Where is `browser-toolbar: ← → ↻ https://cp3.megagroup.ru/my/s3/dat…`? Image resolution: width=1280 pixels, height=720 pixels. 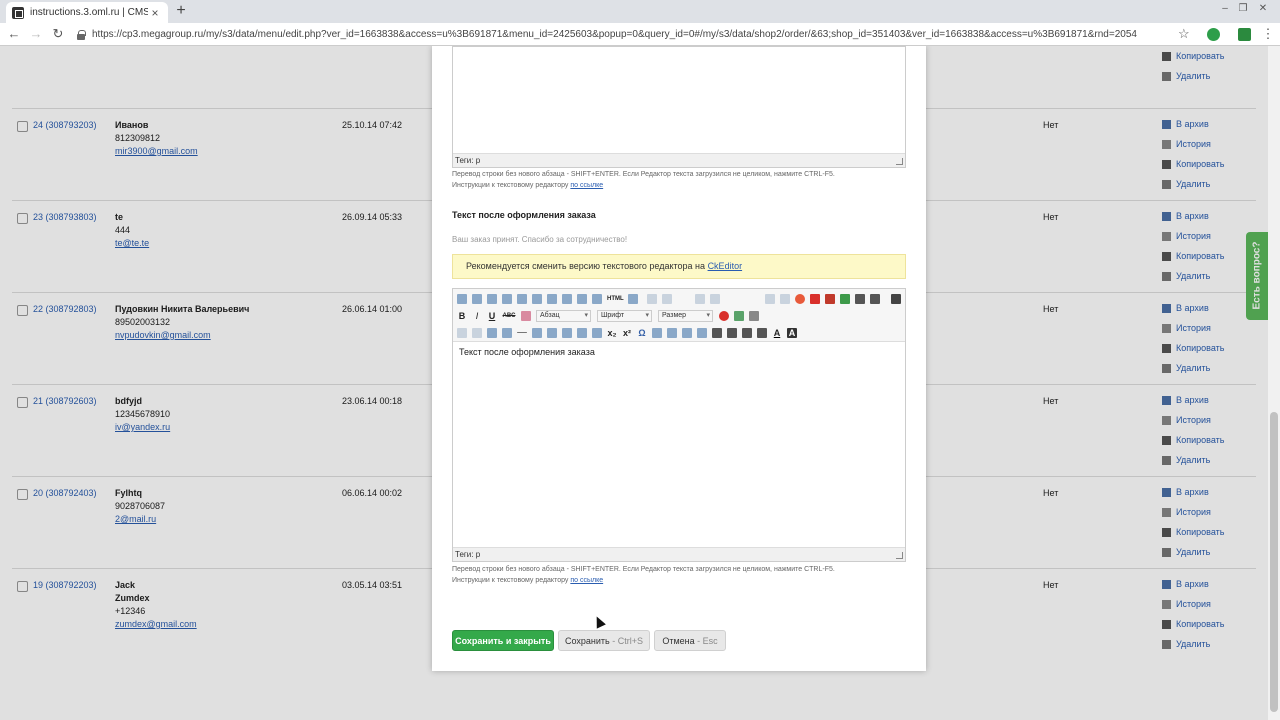 browser-toolbar: ← → ↻ https://cp3.megagroup.ru/my/s3/dat… is located at coordinates (640, 34).